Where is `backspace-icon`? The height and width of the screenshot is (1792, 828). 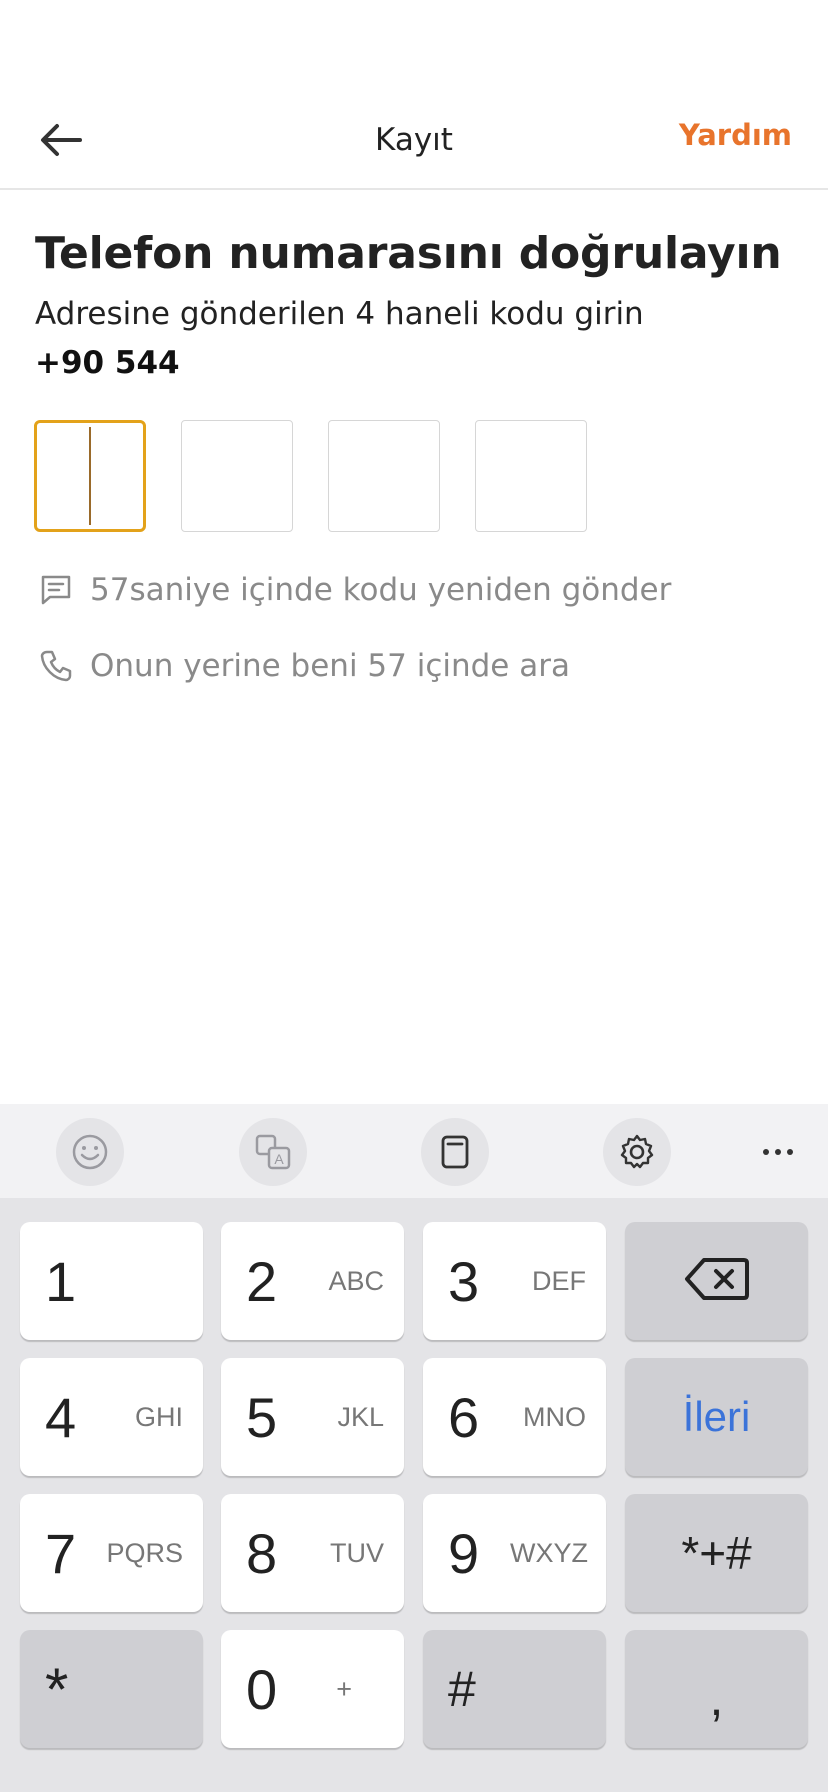
backspace-icon is located at coordinates (716, 1278).